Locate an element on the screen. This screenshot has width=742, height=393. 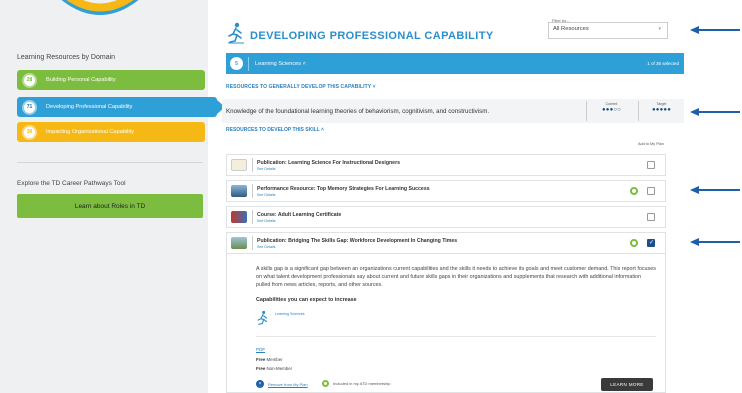
learn-roles-button: Learn about Roles in TD is located at coordinates (110, 206).